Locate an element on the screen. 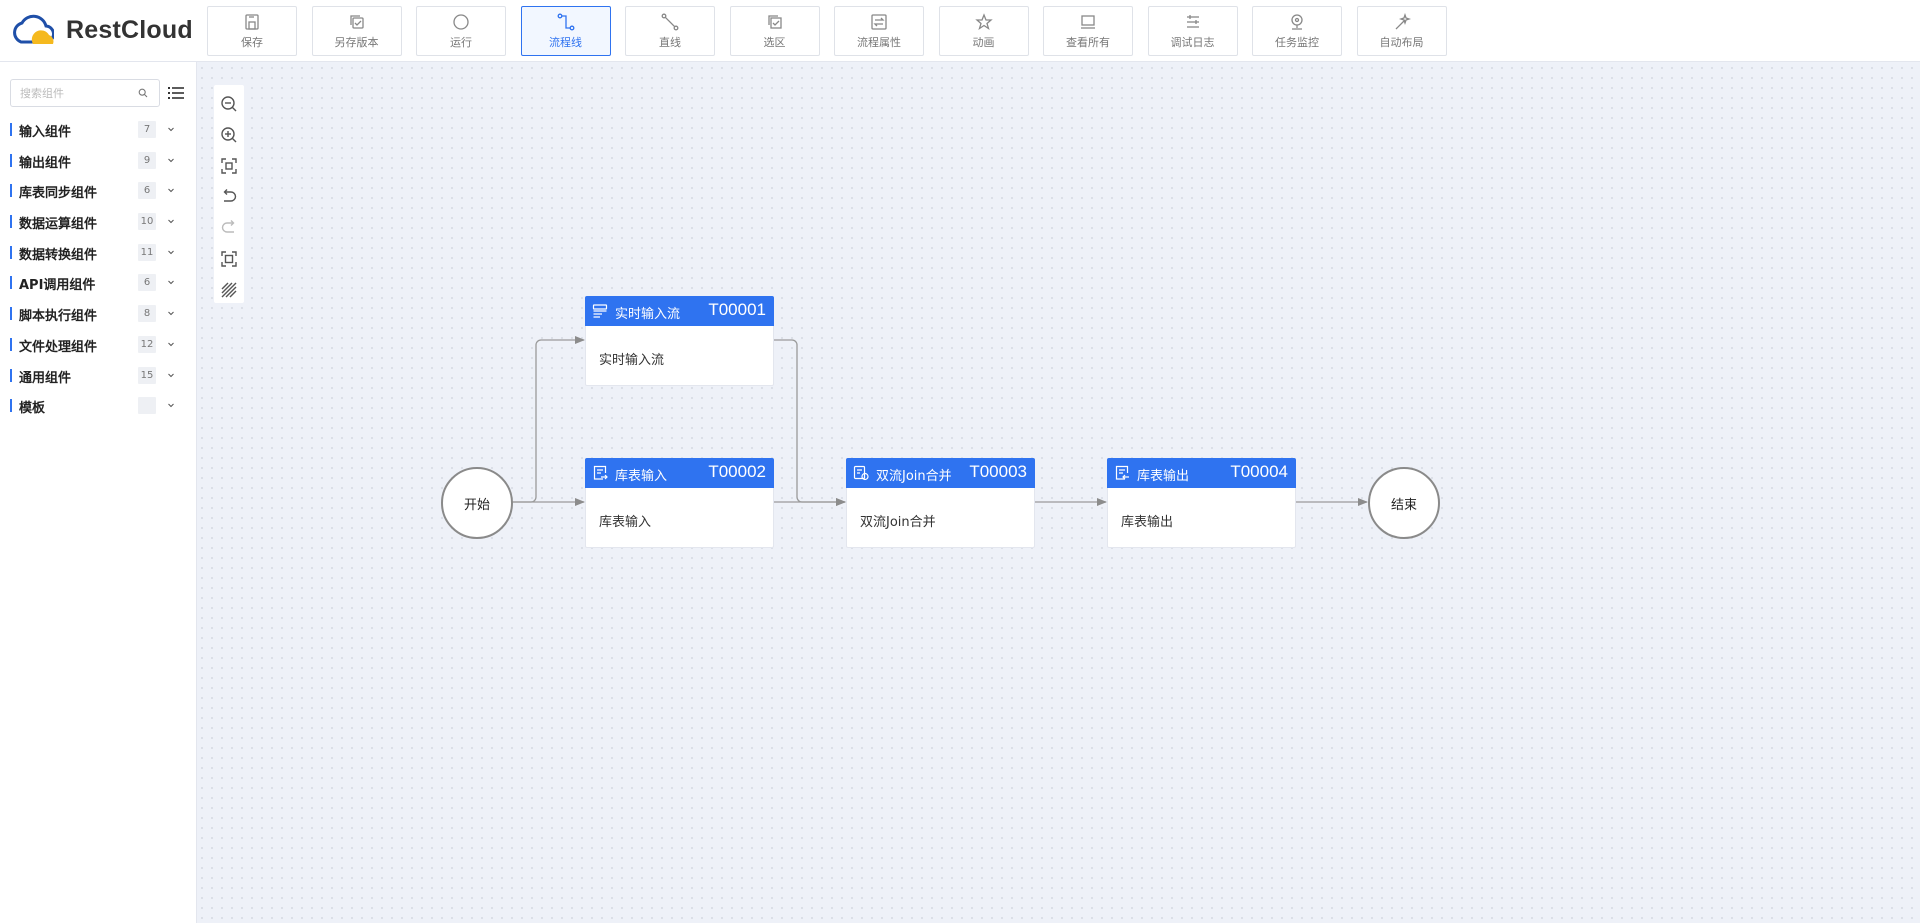 Image resolution: width=1920 pixels, height=923 pixels. task-node-t00004: 库表输出 T00004 库表输出 is located at coordinates (1201, 503).